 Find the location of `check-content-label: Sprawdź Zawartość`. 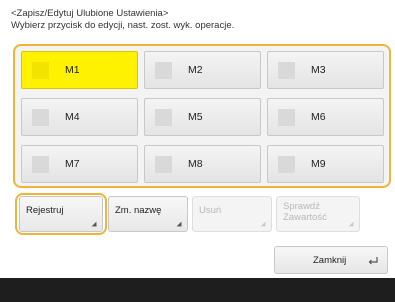

check-content-label: Sprawdź Zawartość is located at coordinates (305, 212).